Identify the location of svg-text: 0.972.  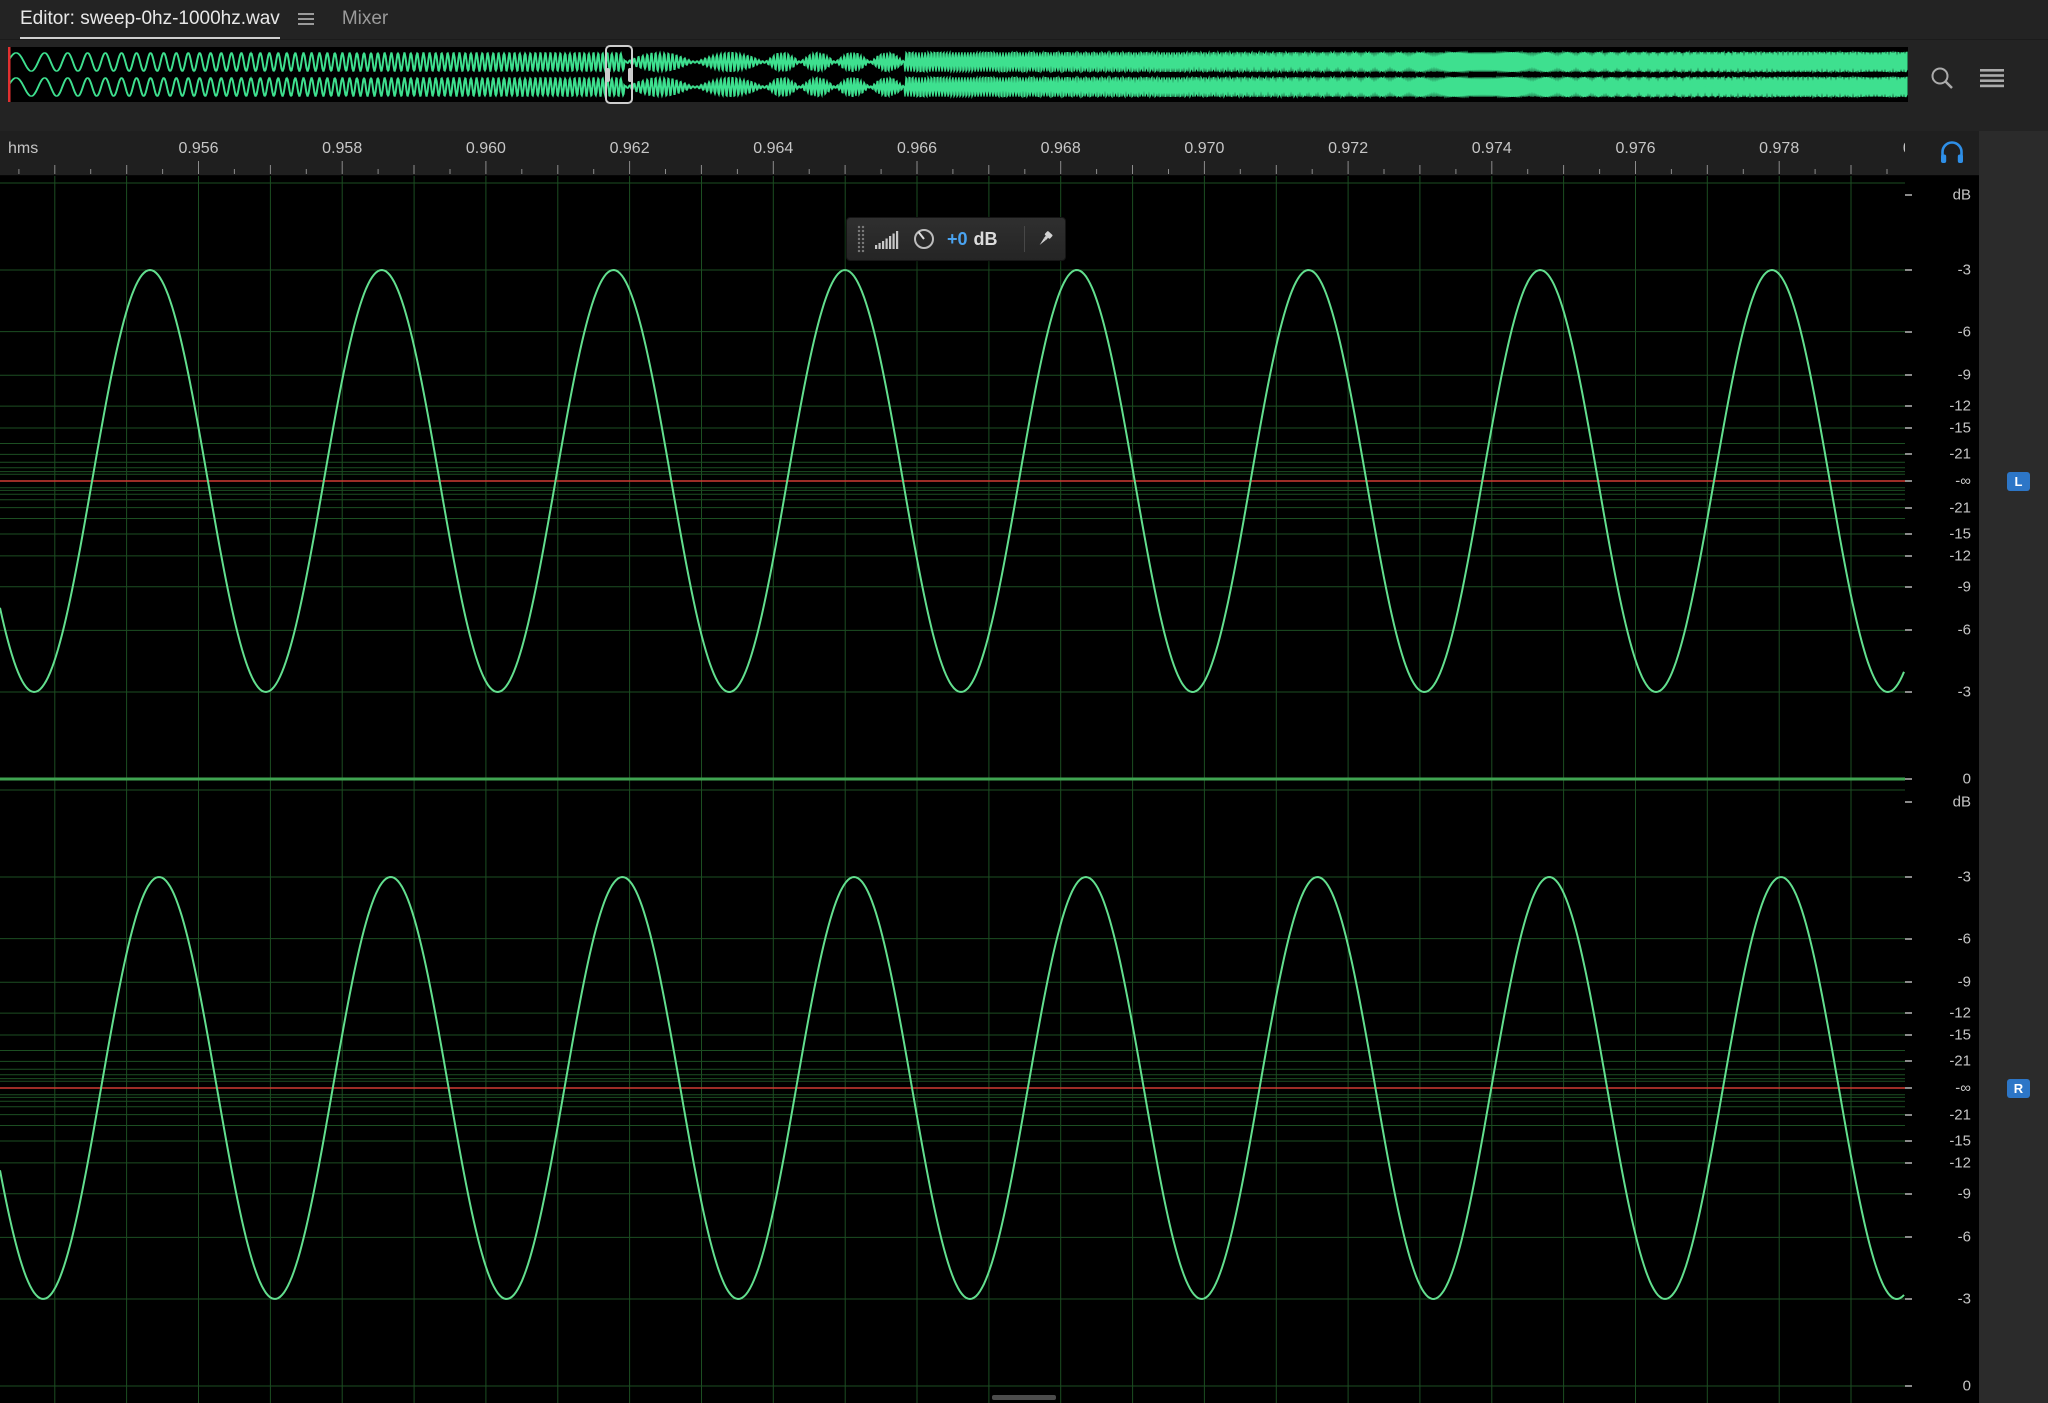
(1348, 148).